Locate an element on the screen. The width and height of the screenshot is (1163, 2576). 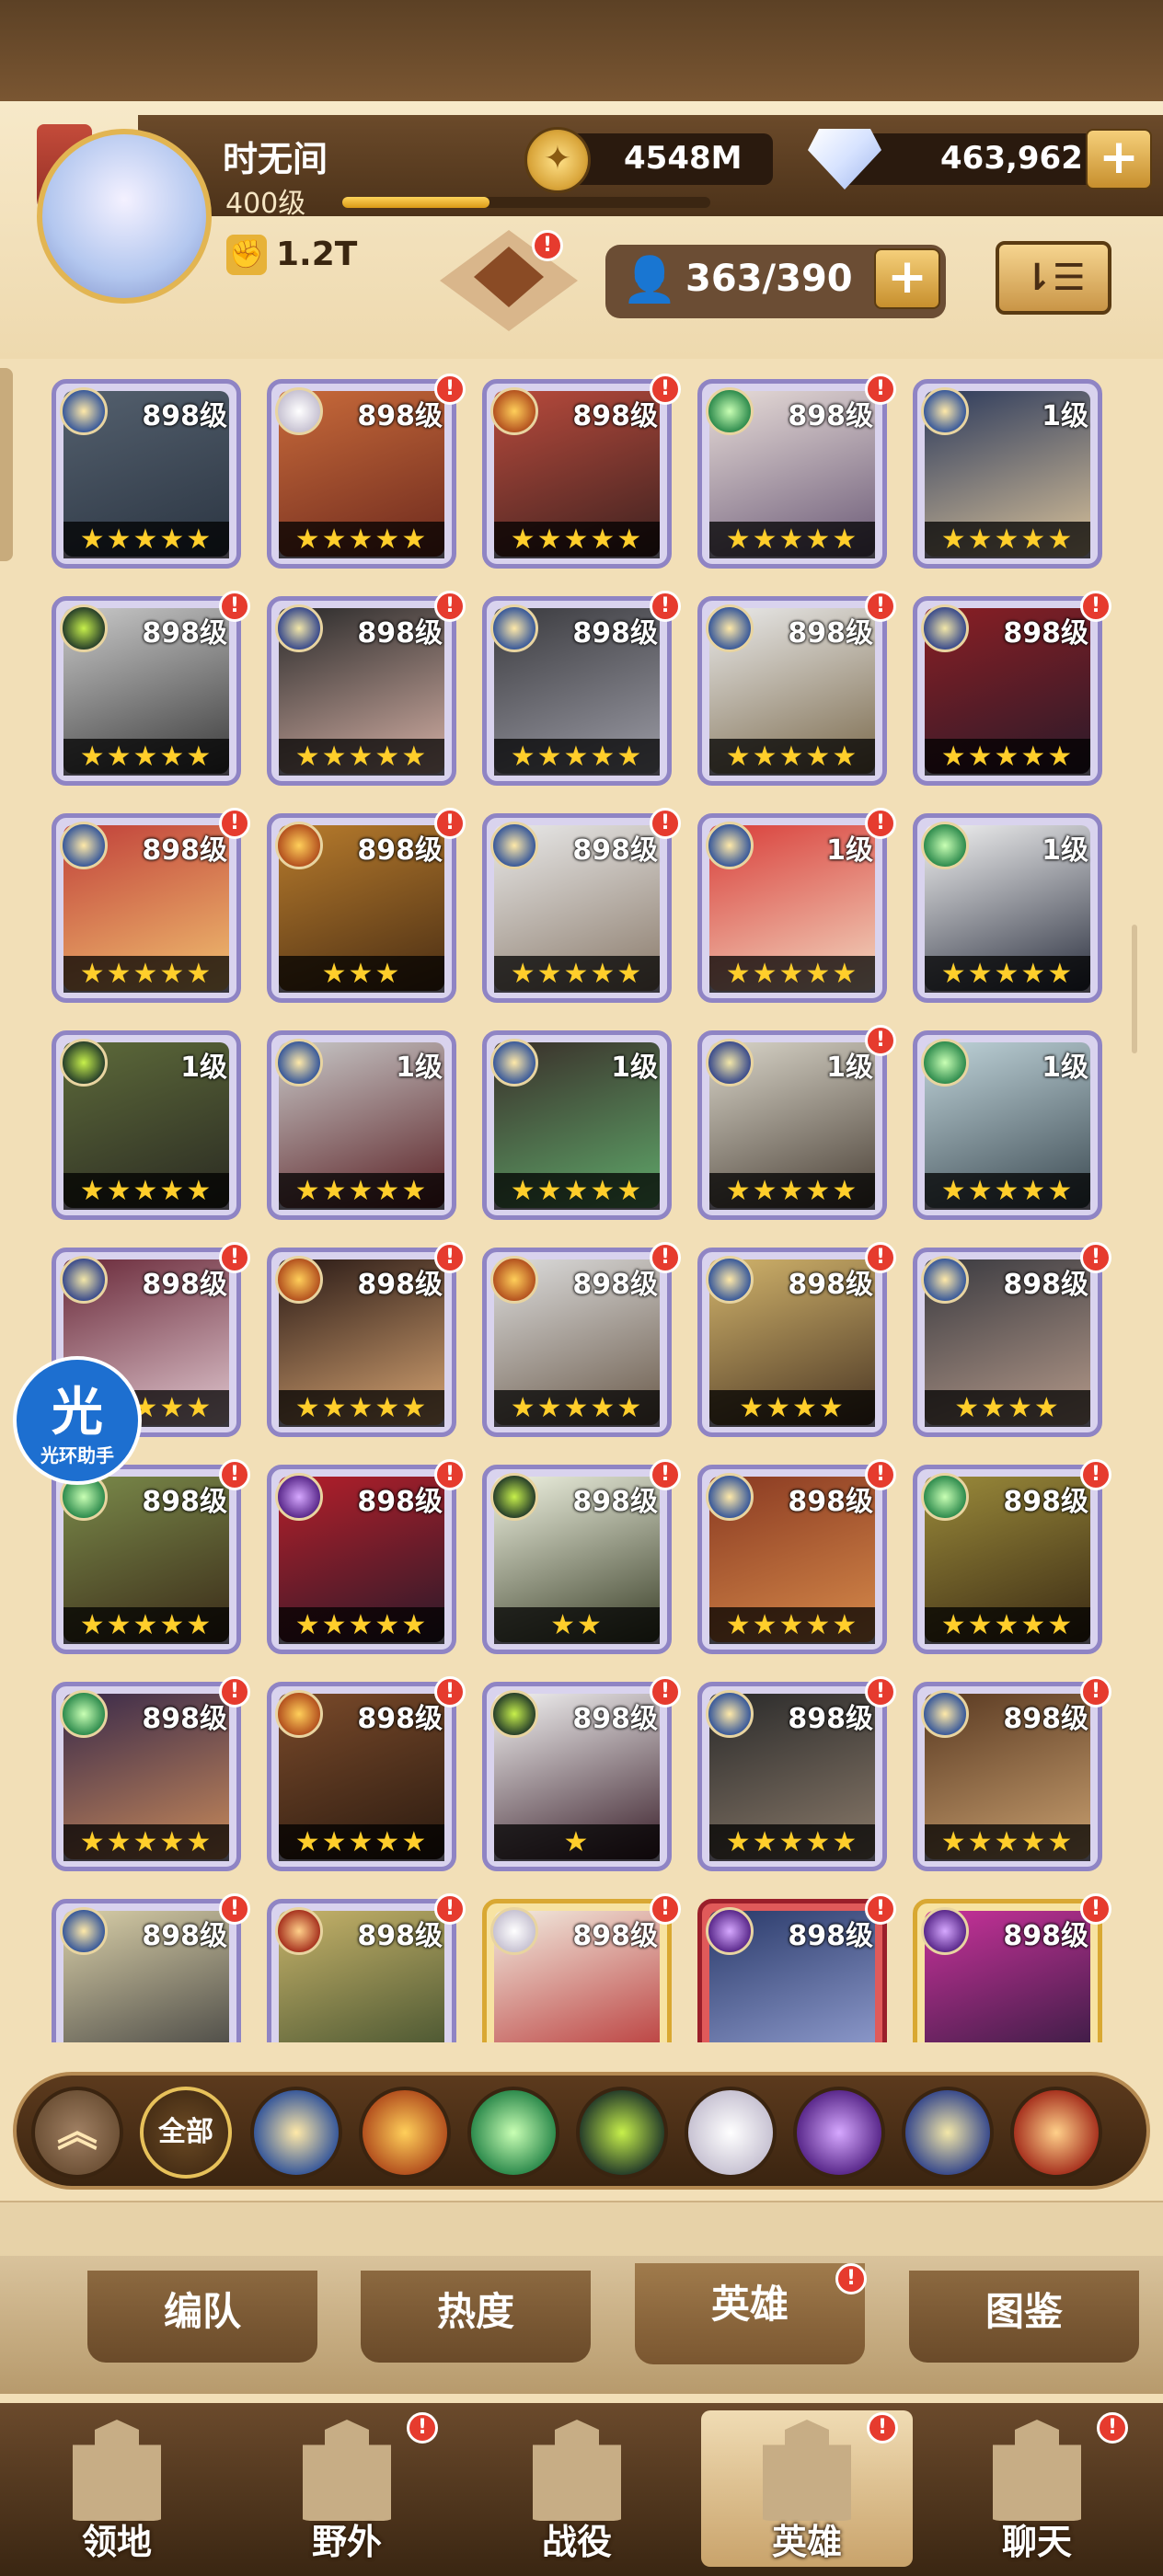
nav-item-0: 领地 is located at coordinates (117, 2488).